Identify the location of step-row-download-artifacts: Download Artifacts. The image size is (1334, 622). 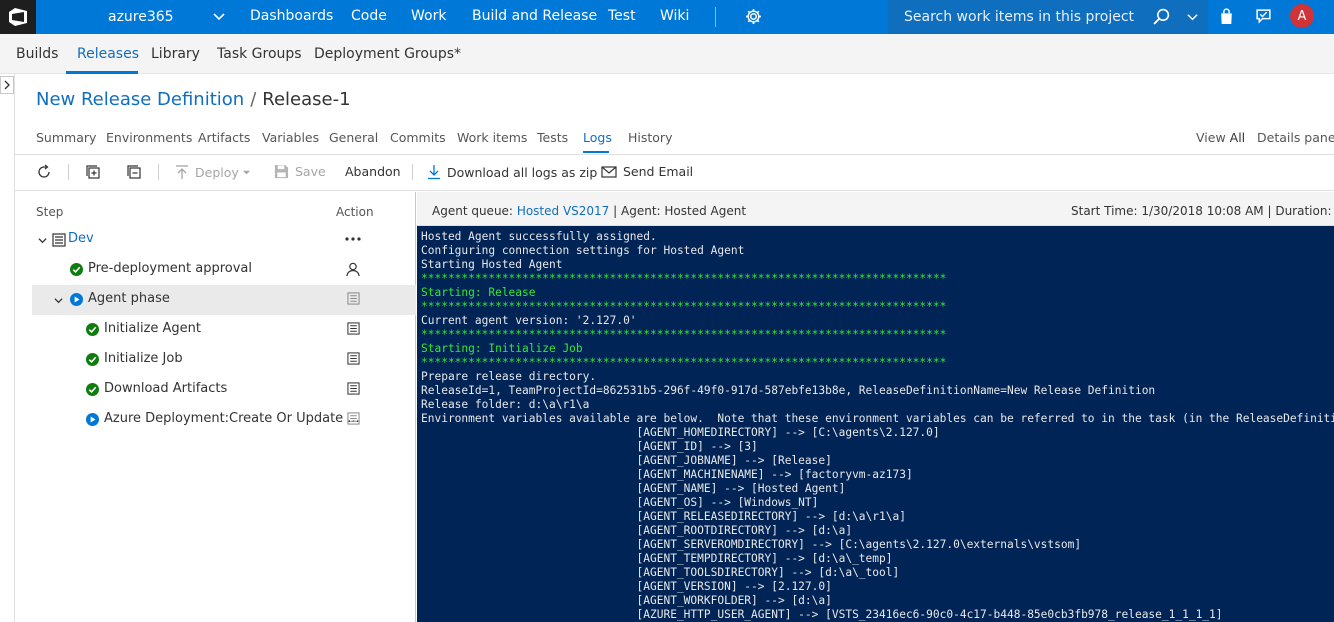
(224, 390).